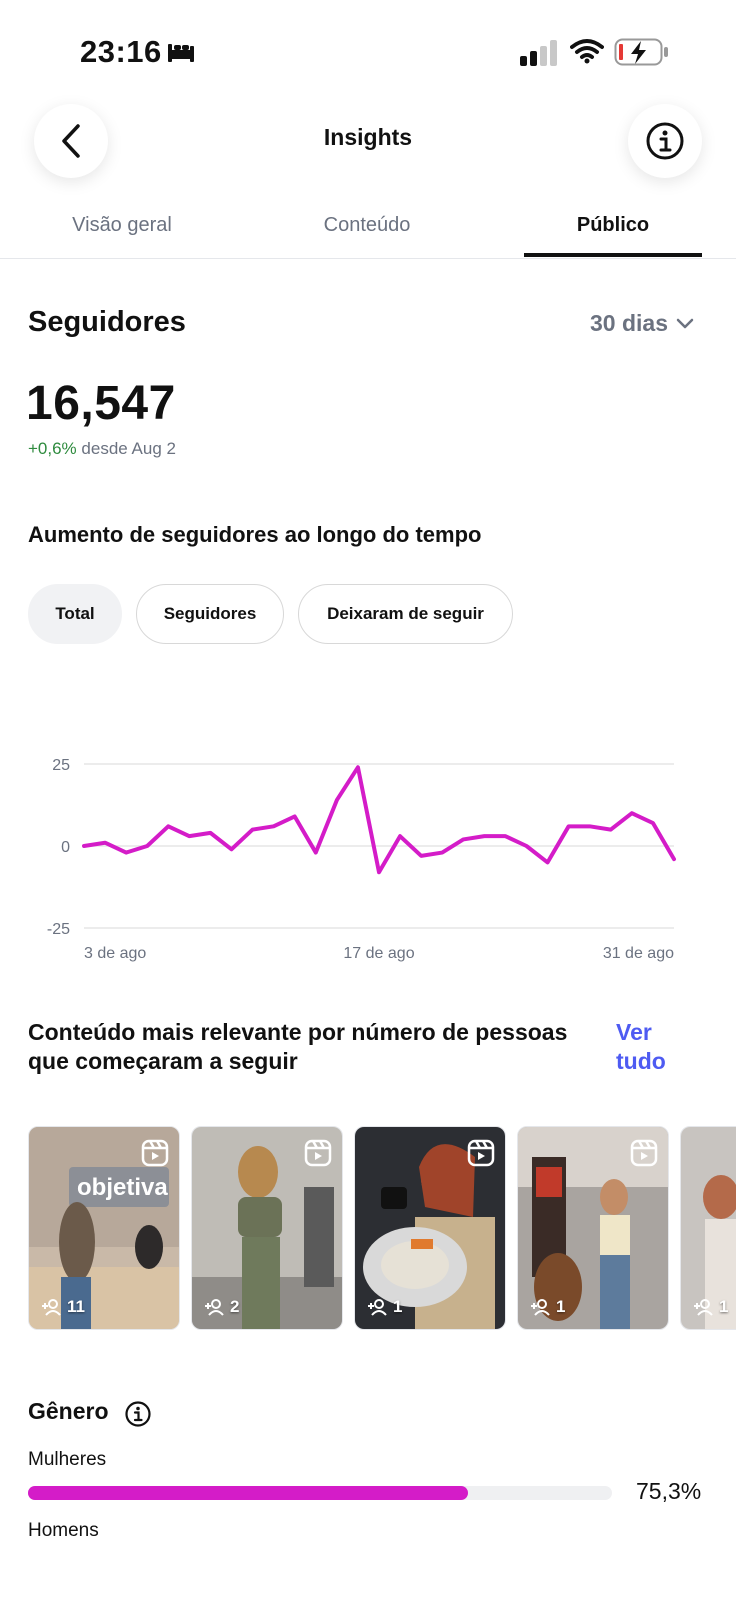 This screenshot has height=1600, width=736. Describe the element at coordinates (378, 953) in the screenshot. I see `x-tick-label: 17 de ago` at that location.